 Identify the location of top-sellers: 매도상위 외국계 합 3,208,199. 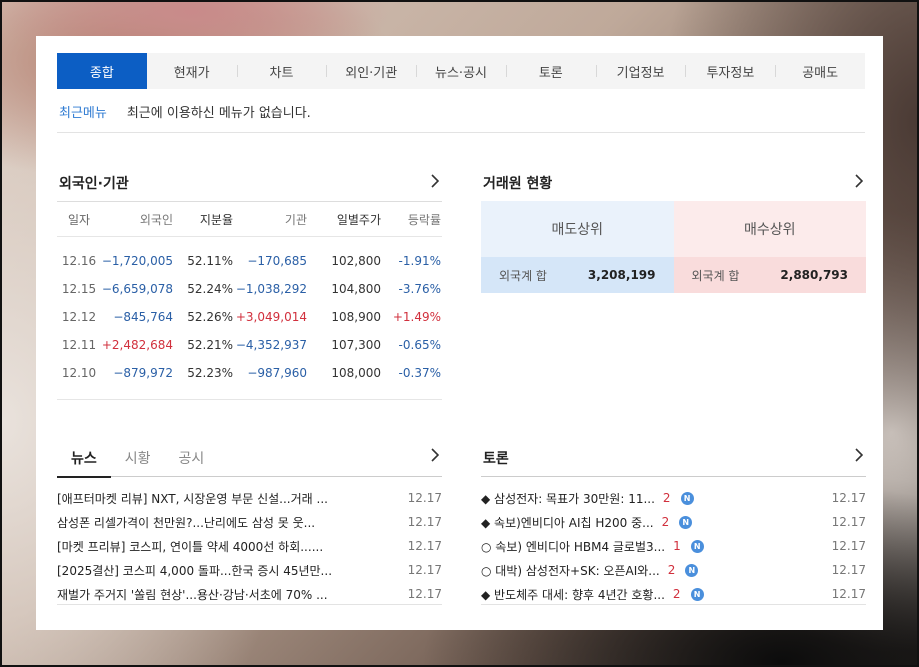
(577, 248).